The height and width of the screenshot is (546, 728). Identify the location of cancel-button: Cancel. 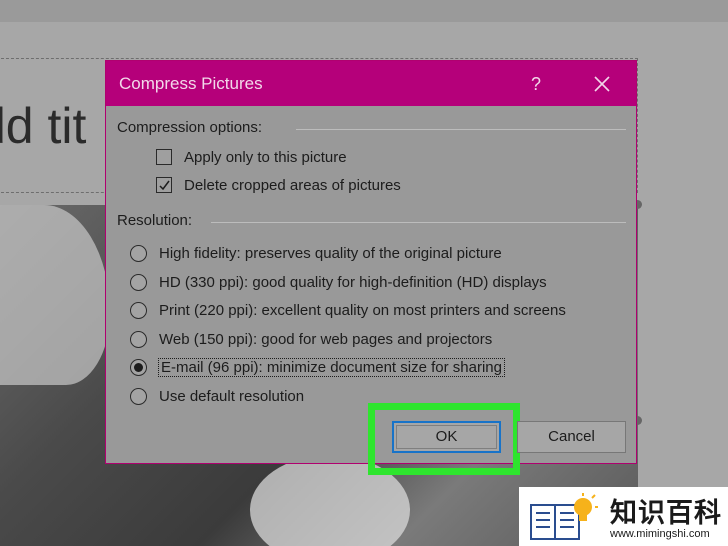
(571, 437).